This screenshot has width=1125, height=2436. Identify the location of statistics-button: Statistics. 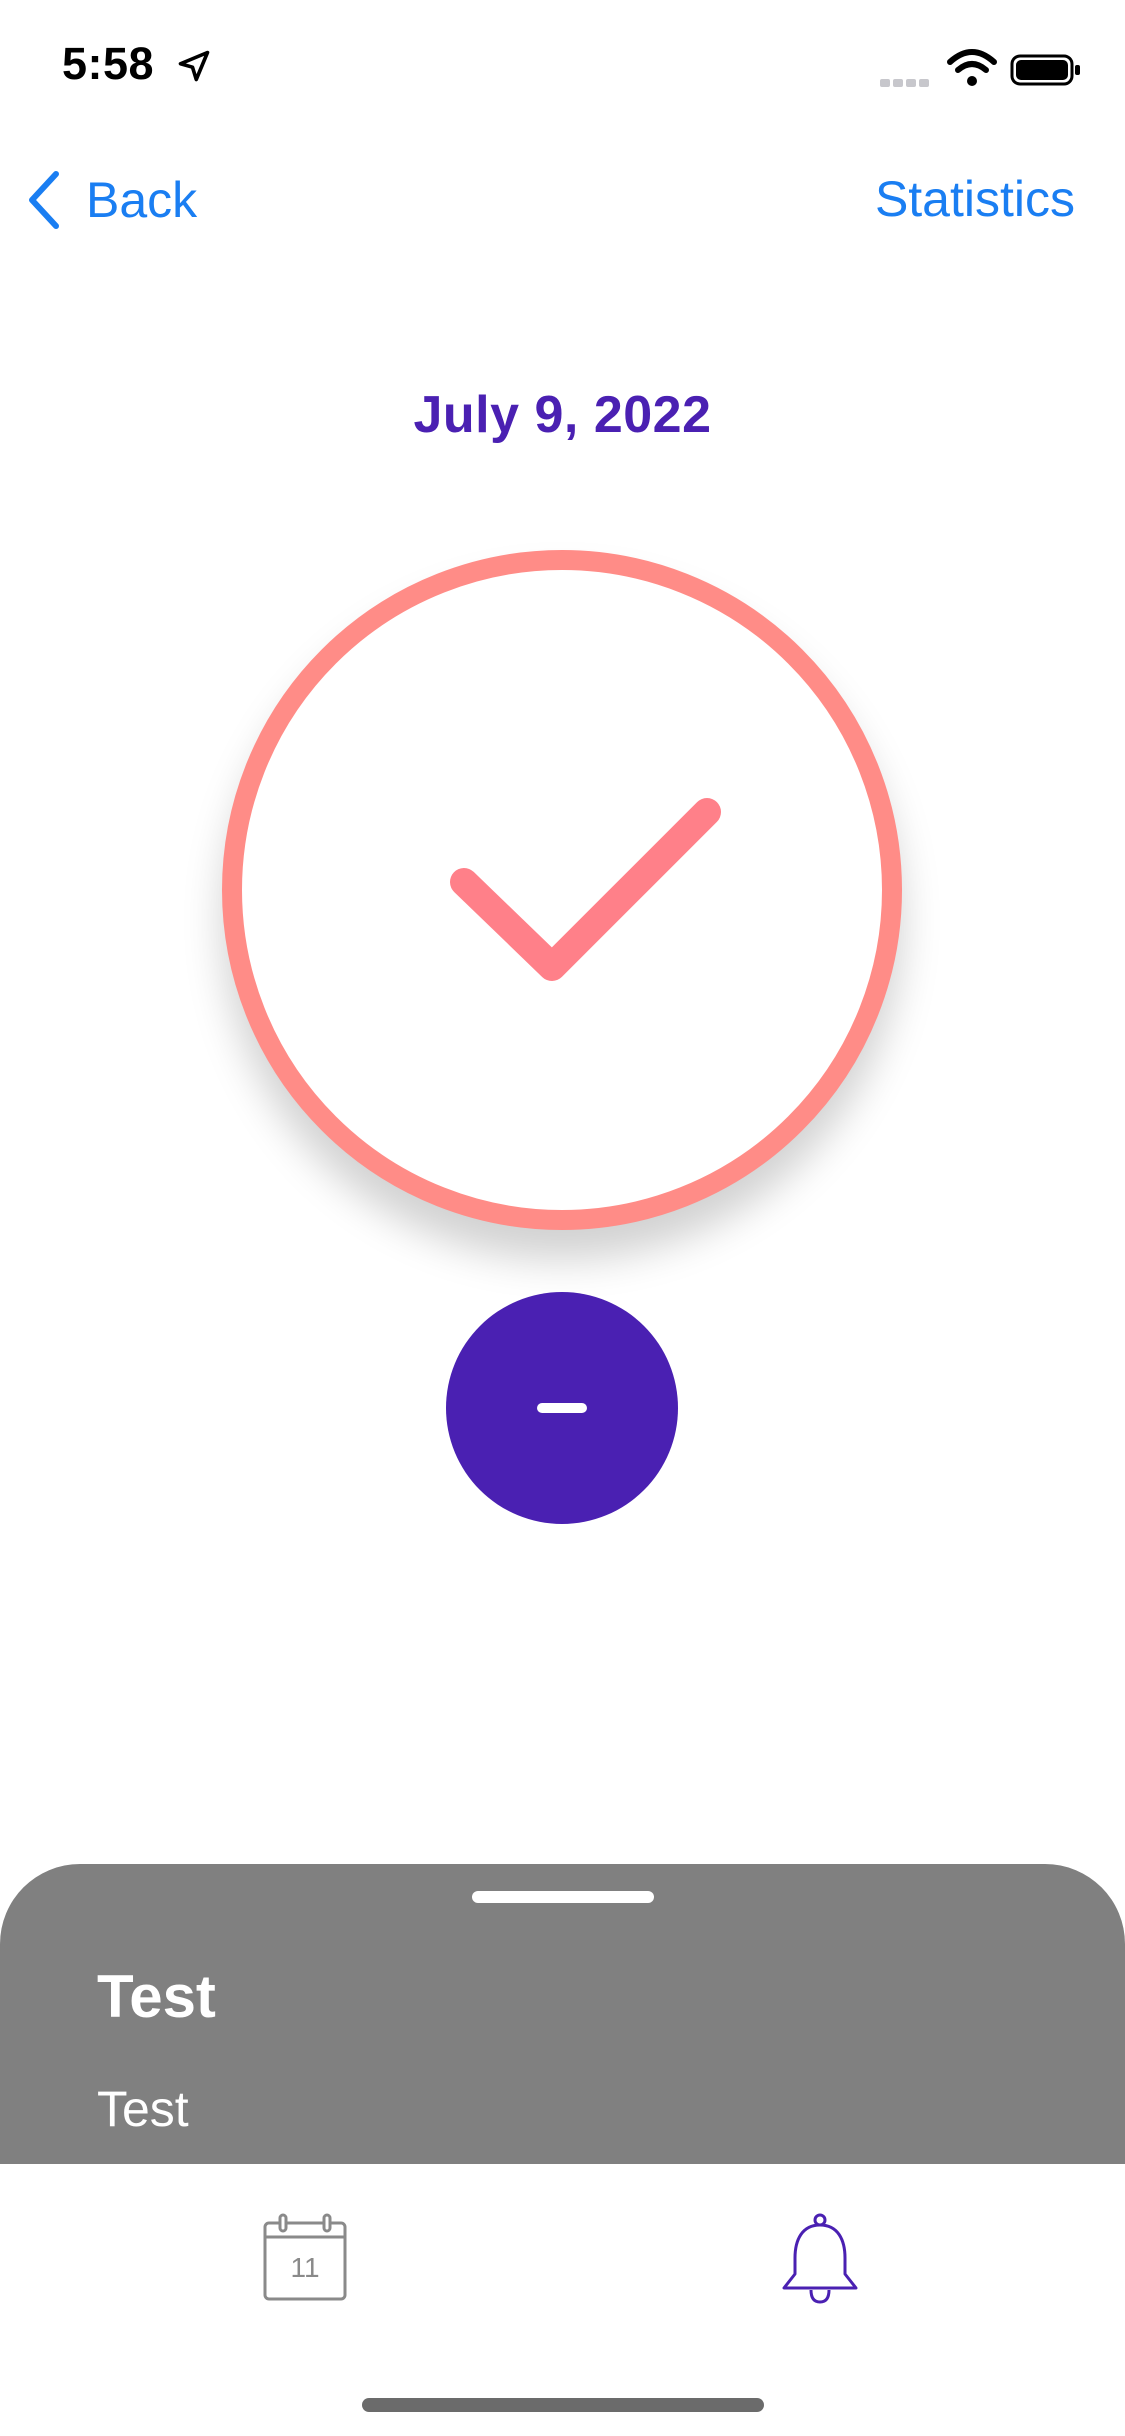
(975, 199).